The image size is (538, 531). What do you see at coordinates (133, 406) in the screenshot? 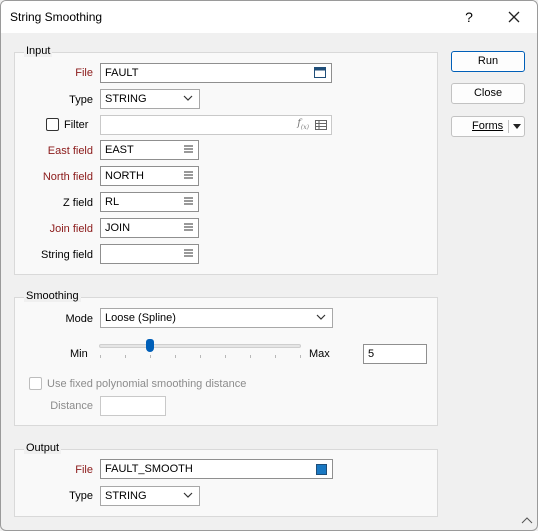
I see `distance-input` at bounding box center [133, 406].